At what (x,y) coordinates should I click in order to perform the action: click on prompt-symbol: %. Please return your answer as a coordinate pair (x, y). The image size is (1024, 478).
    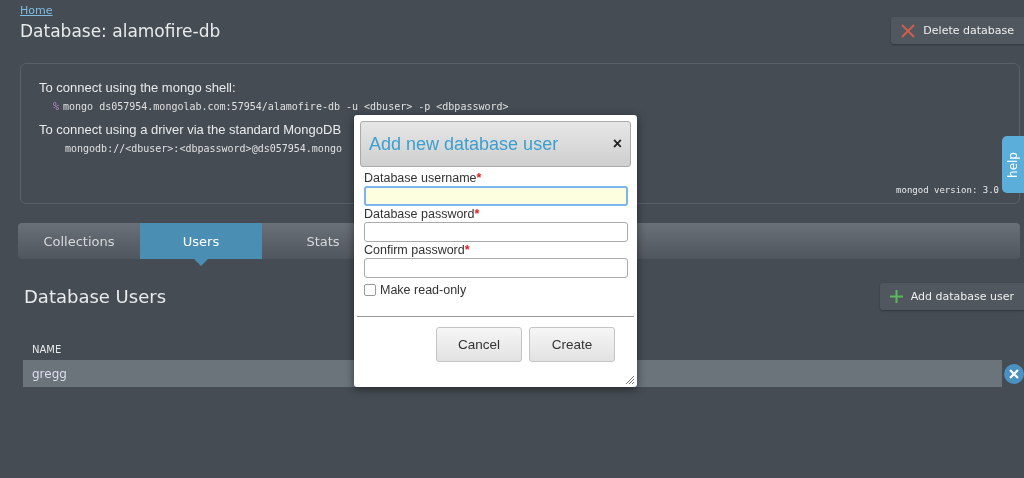
    Looking at the image, I should click on (56, 106).